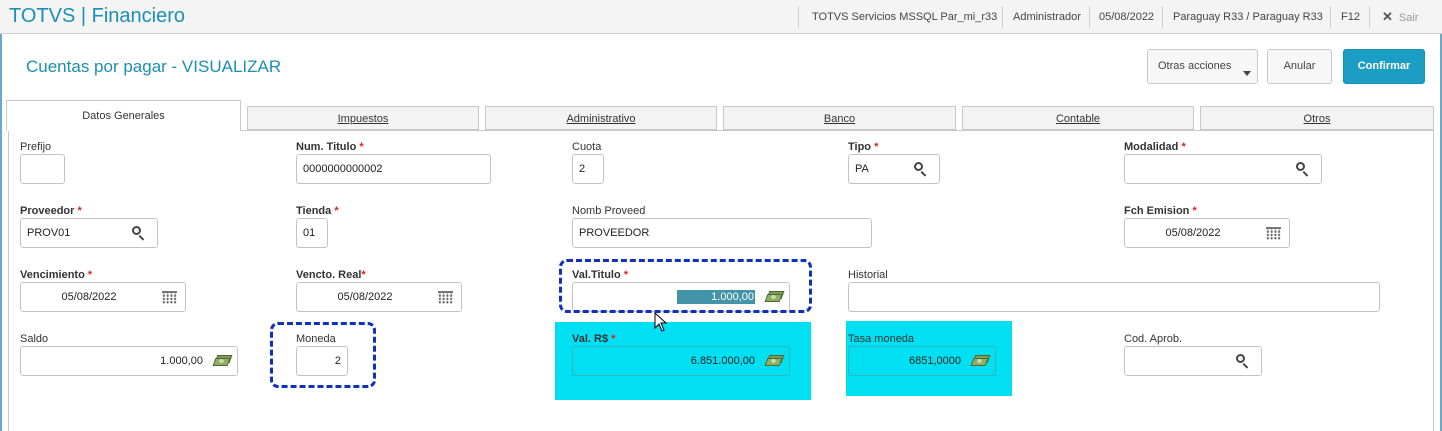  Describe the element at coordinates (89, 233) in the screenshot. I see `proveedor-field: PROV01` at that location.